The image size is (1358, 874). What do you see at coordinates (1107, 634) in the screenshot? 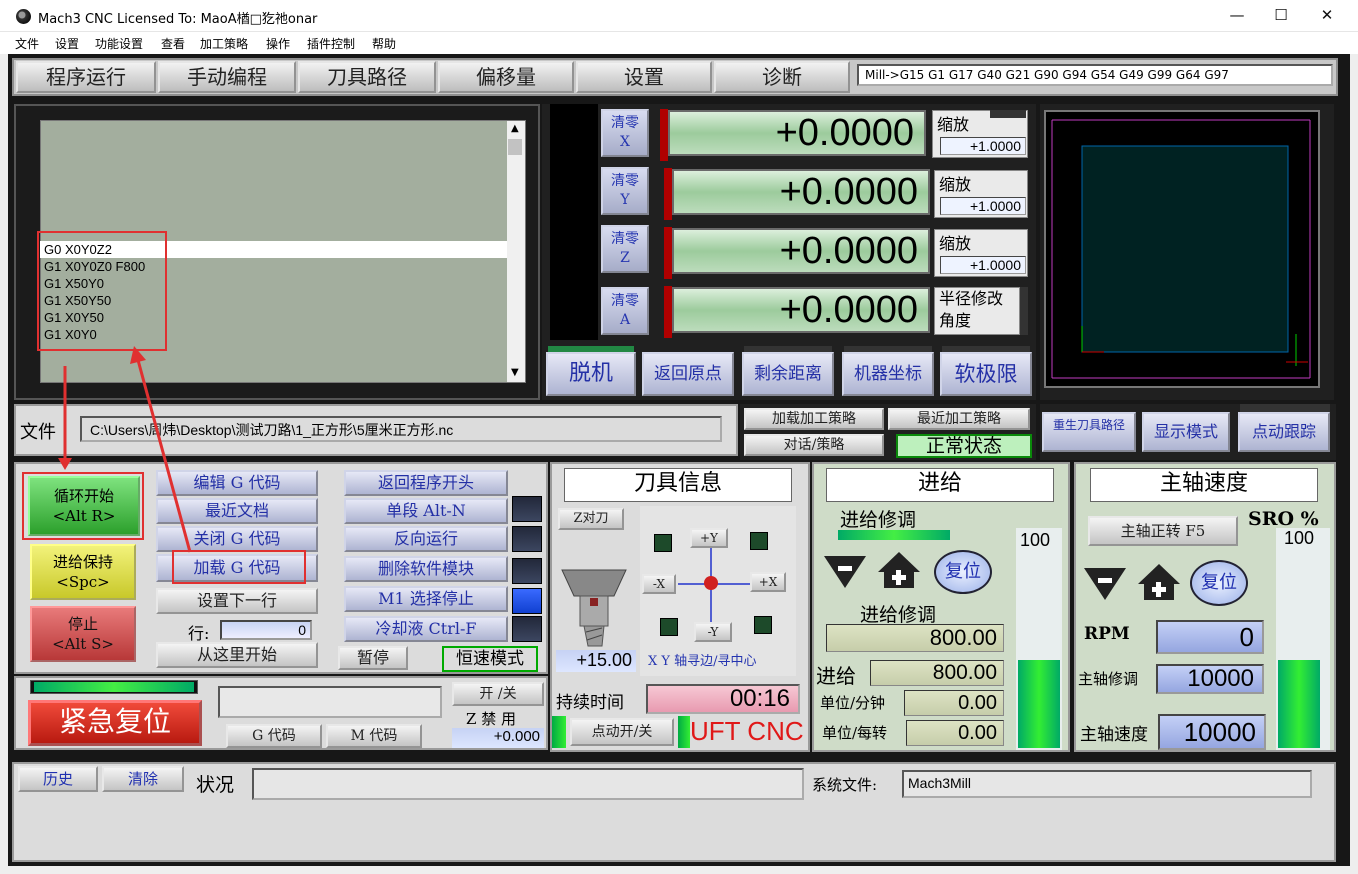
I see `rpm-label: RPM` at bounding box center [1107, 634].